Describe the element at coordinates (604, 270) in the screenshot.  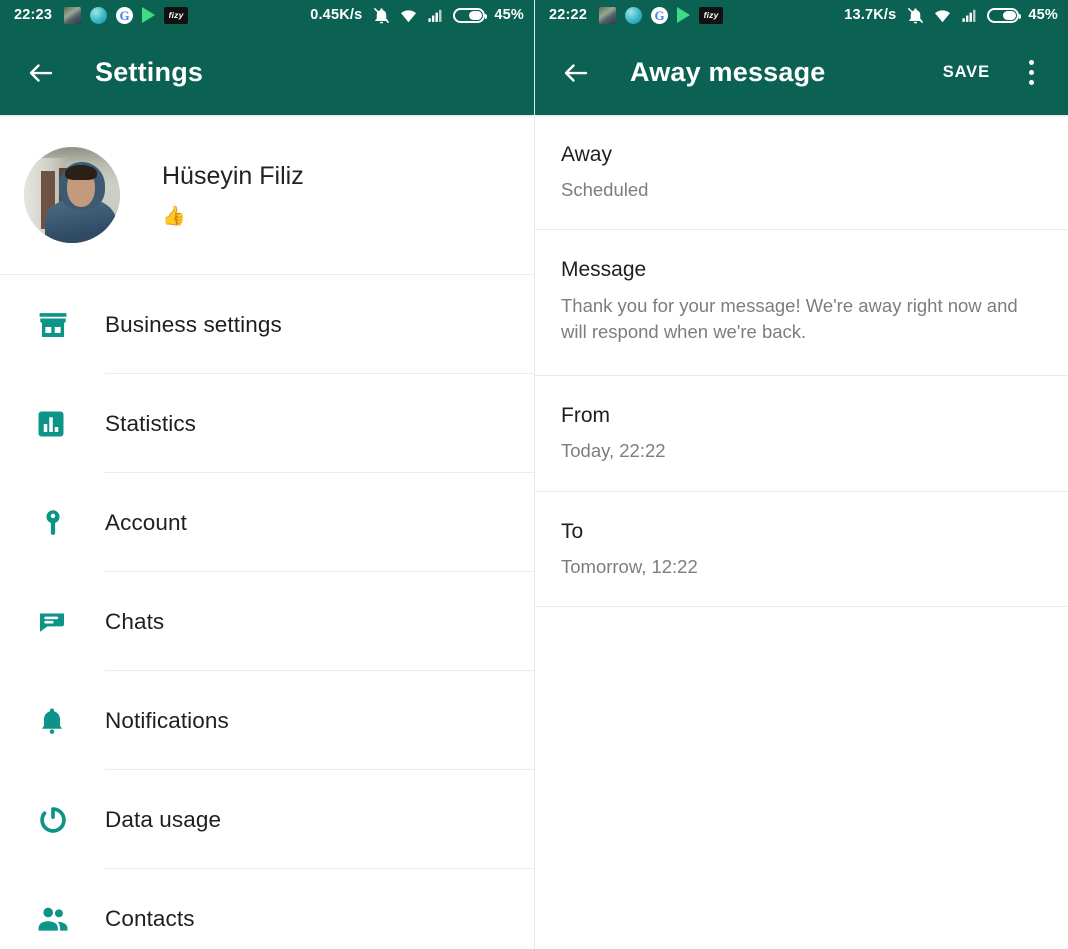
I see `away-row-title: Message` at that location.